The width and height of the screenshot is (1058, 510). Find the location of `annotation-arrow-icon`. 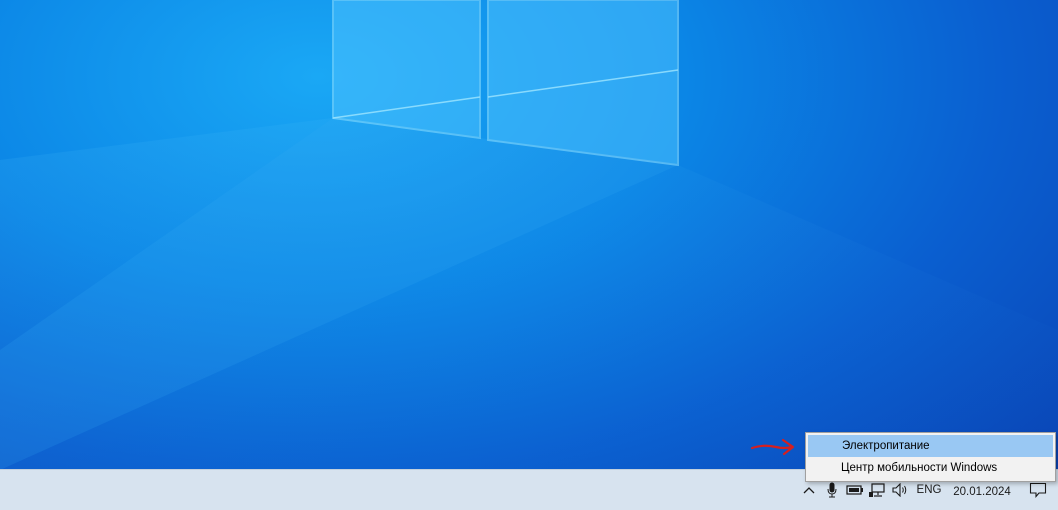

annotation-arrow-icon is located at coordinates (772, 447).